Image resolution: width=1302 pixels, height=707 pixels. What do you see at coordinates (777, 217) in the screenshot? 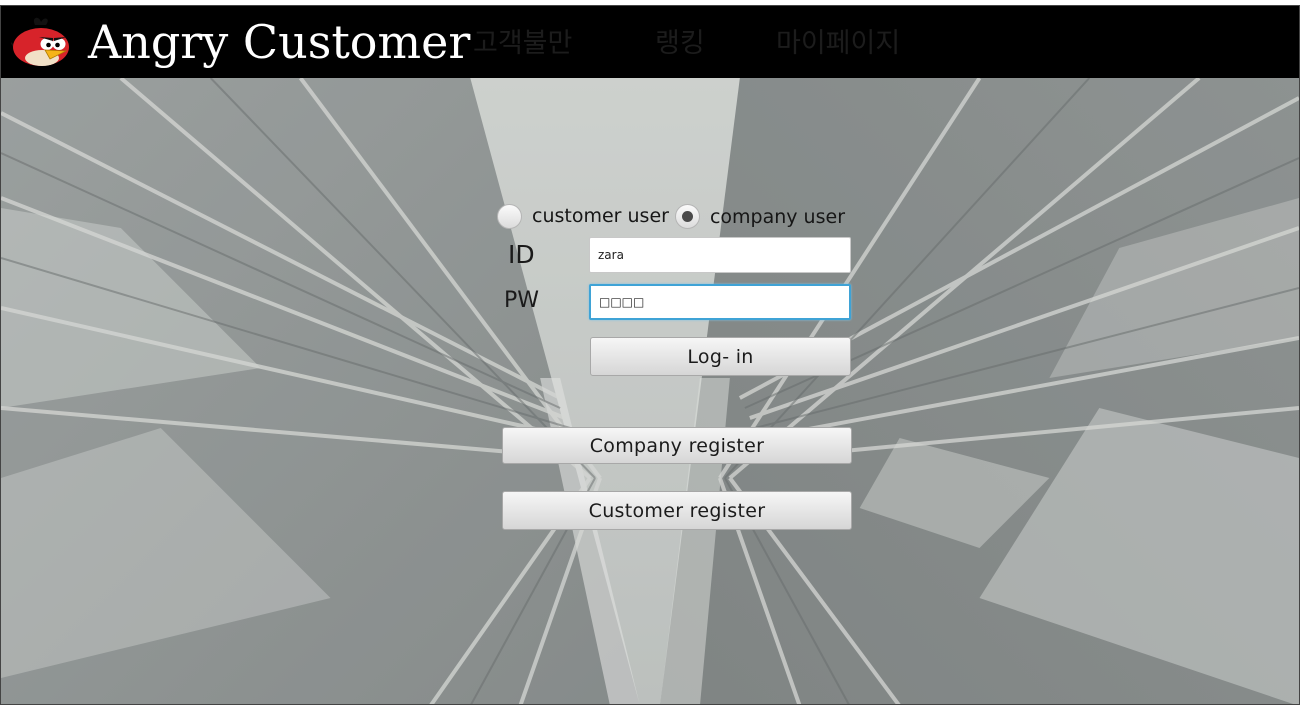
I see `company-user-label: company user` at bounding box center [777, 217].